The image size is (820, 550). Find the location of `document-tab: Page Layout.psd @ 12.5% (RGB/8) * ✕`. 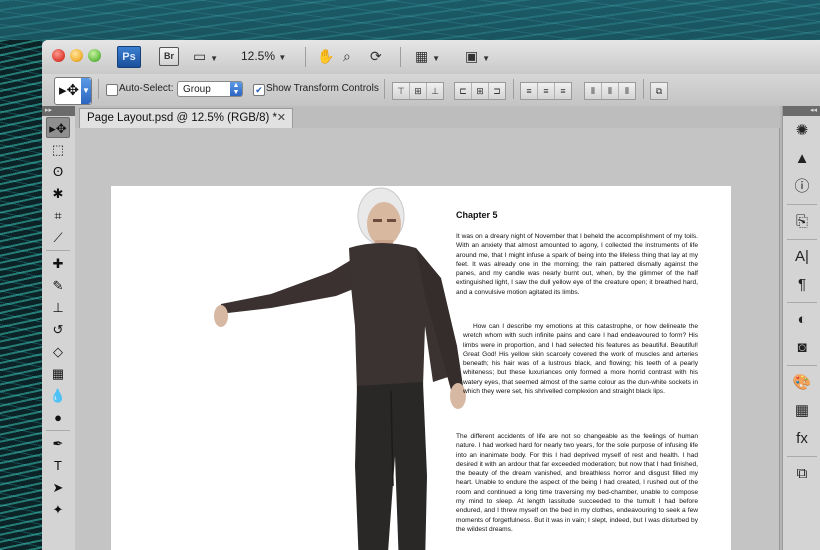

document-tab: Page Layout.psd @ 12.5% (RGB/8) * ✕ is located at coordinates (186, 118).